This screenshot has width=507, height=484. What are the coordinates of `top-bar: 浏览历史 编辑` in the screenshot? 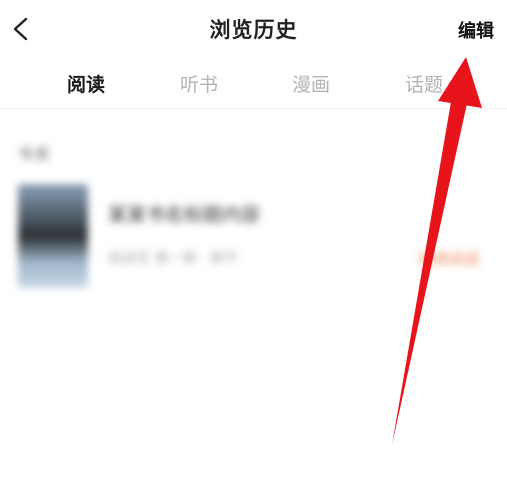 It's located at (253, 31).